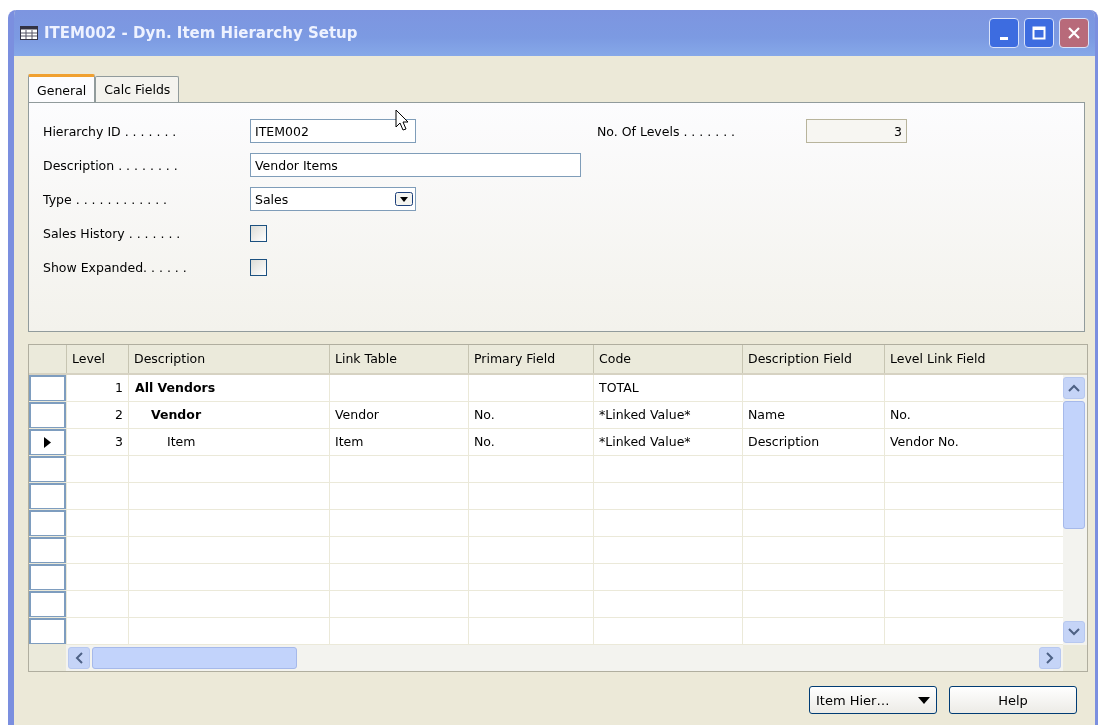 The width and height of the screenshot is (1109, 725). Describe the element at coordinates (110, 131) in the screenshot. I see `field-label: Hierarchy ID . . . . . . .` at that location.